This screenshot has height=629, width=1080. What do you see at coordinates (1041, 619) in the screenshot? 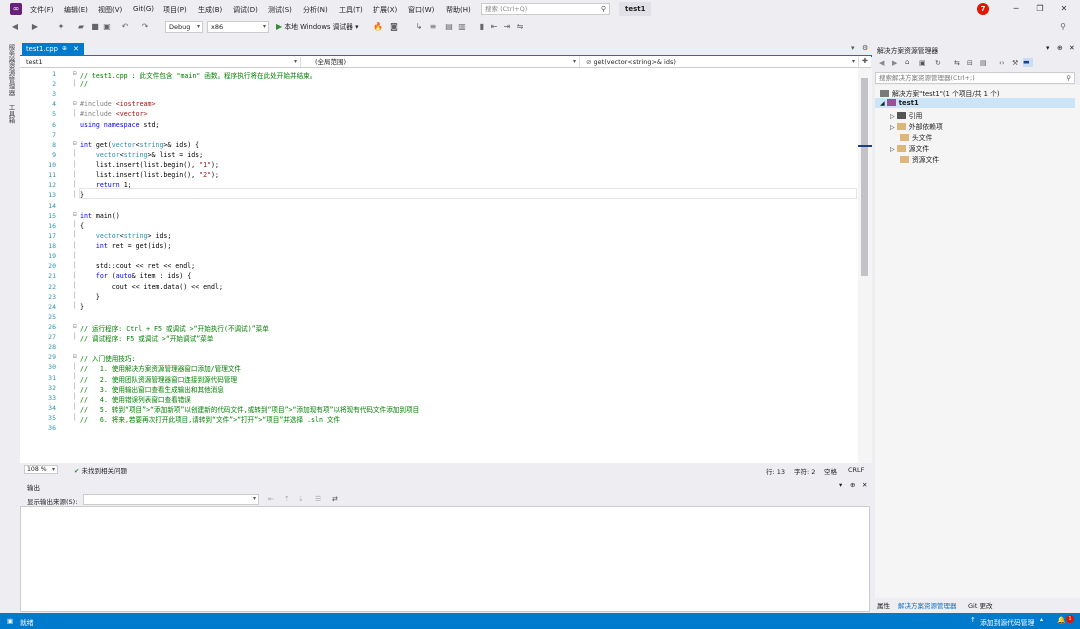
I see `chevron-up-icon: ▴` at bounding box center [1041, 619].